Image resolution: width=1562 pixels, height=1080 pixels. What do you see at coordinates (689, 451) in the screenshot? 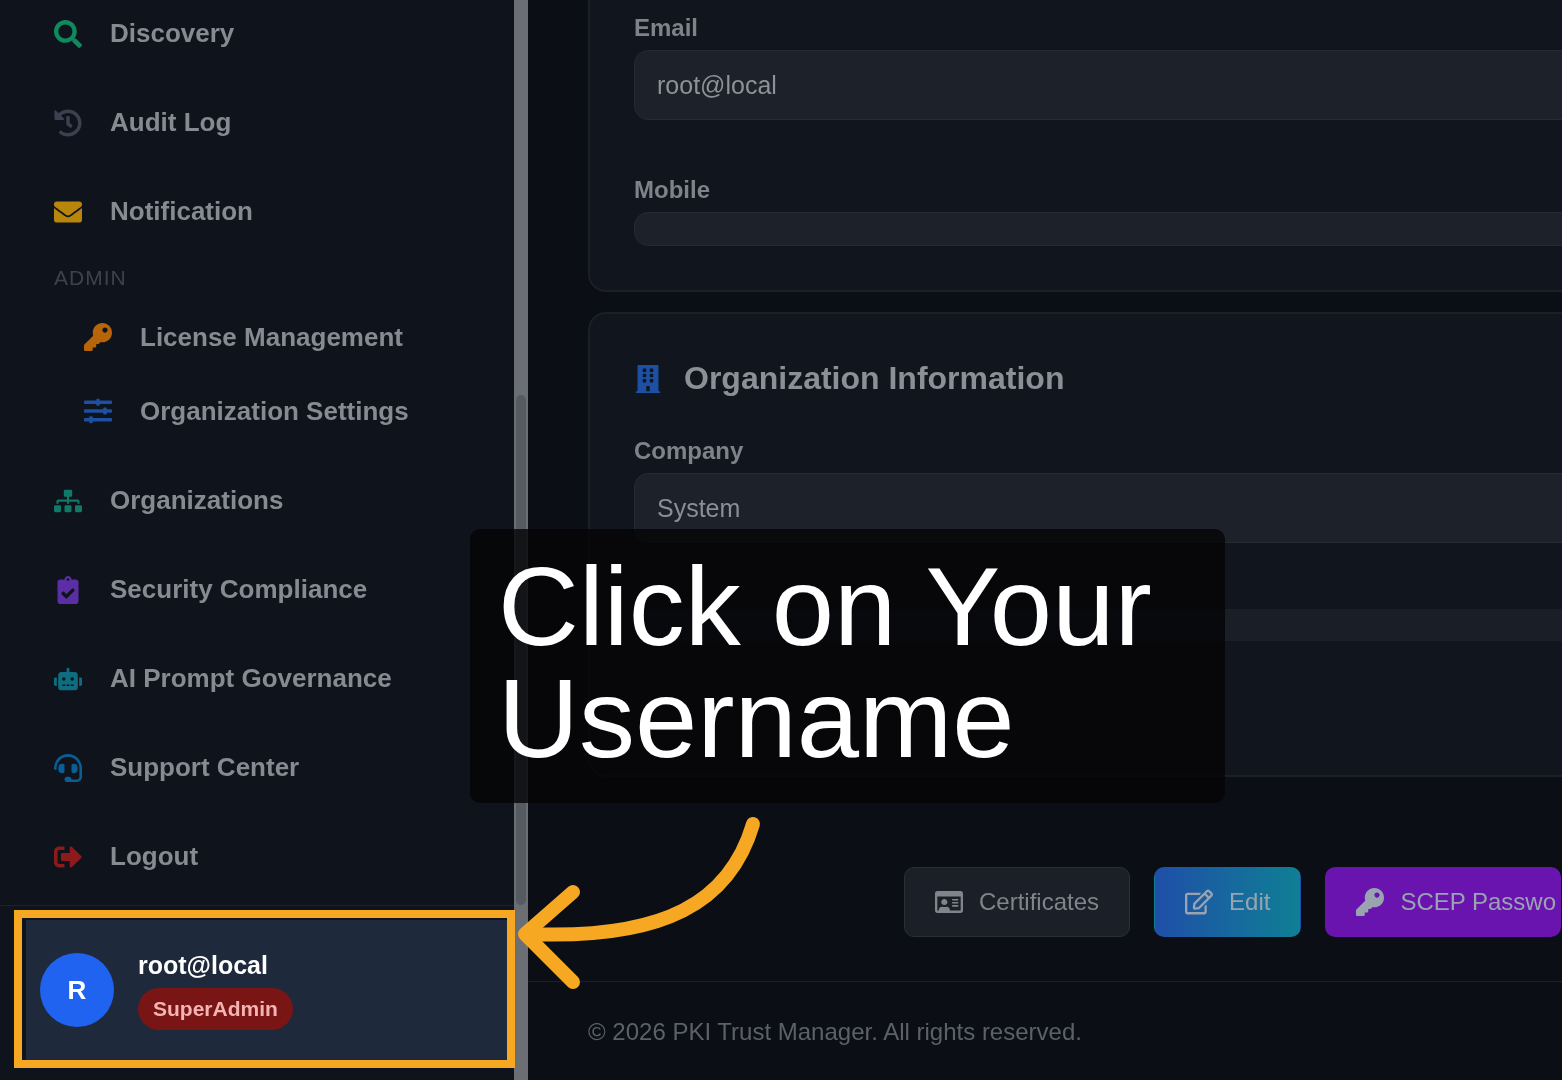
I see `field-label: Company` at bounding box center [689, 451].